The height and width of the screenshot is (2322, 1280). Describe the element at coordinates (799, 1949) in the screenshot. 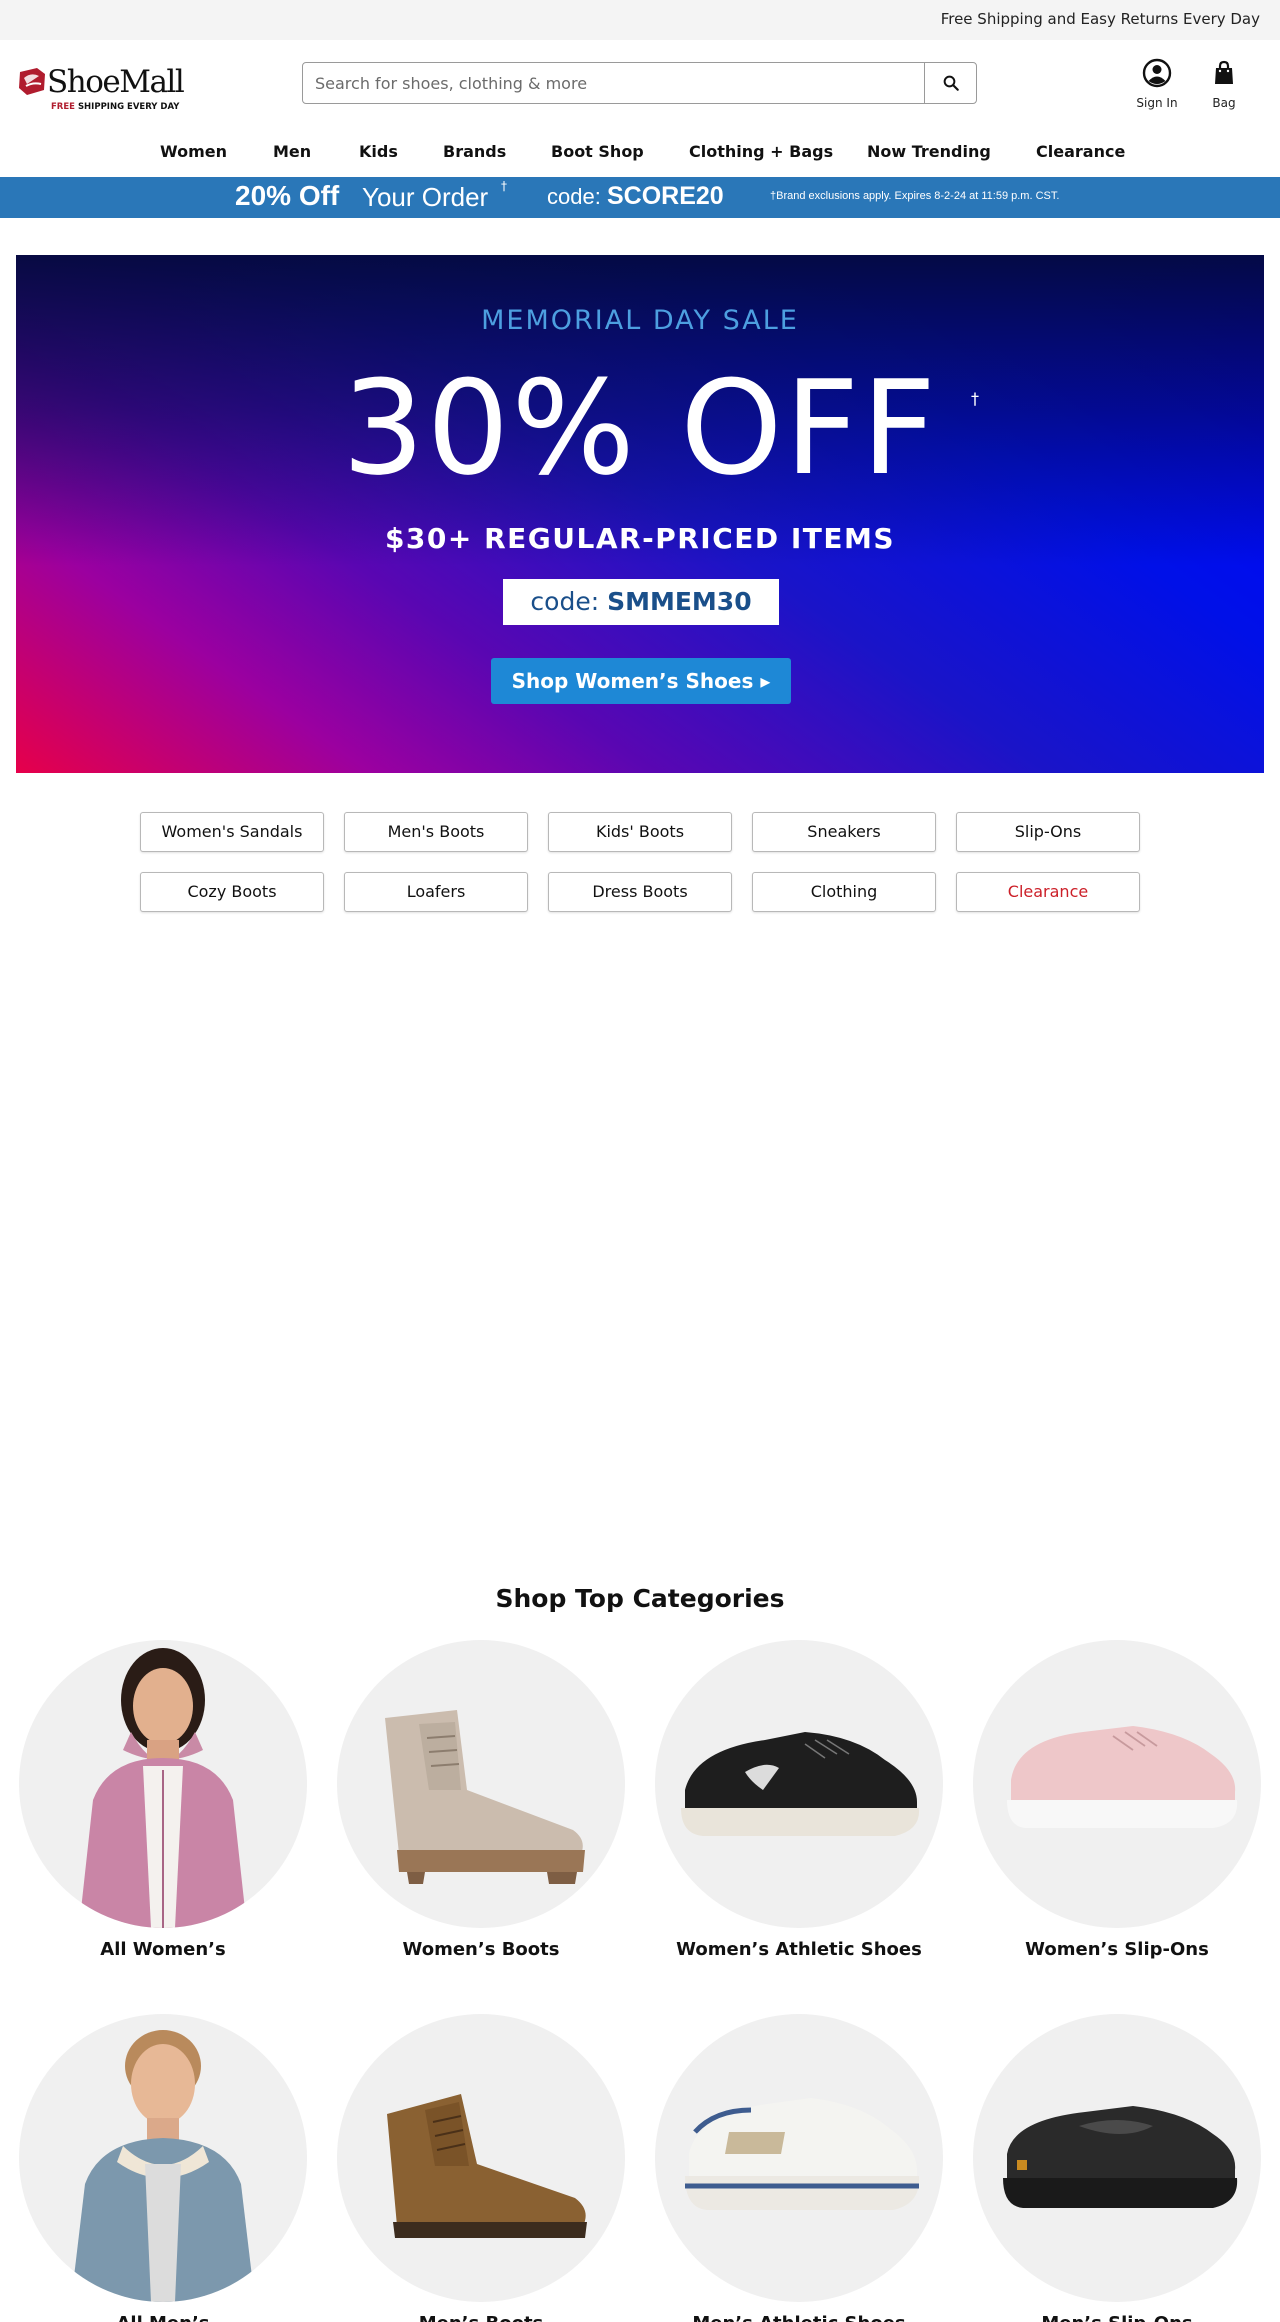

I see `category-label: Women’s Athletic Shoes` at that location.